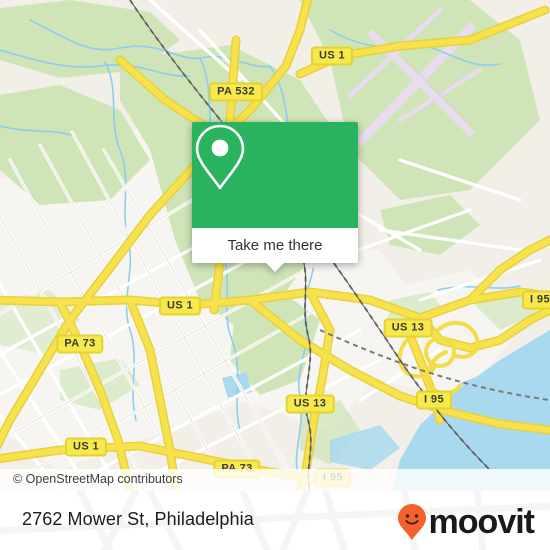 Image resolution: width=550 pixels, height=550 pixels. Describe the element at coordinates (80, 344) in the screenshot. I see `road-shield: PA 73` at that location.